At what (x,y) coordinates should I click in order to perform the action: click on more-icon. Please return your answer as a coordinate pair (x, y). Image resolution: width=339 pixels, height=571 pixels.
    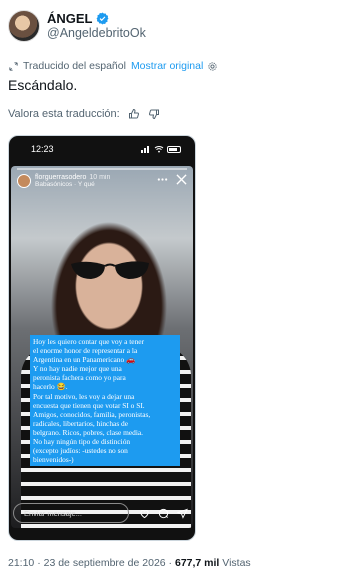
    Looking at the image, I should click on (162, 179).